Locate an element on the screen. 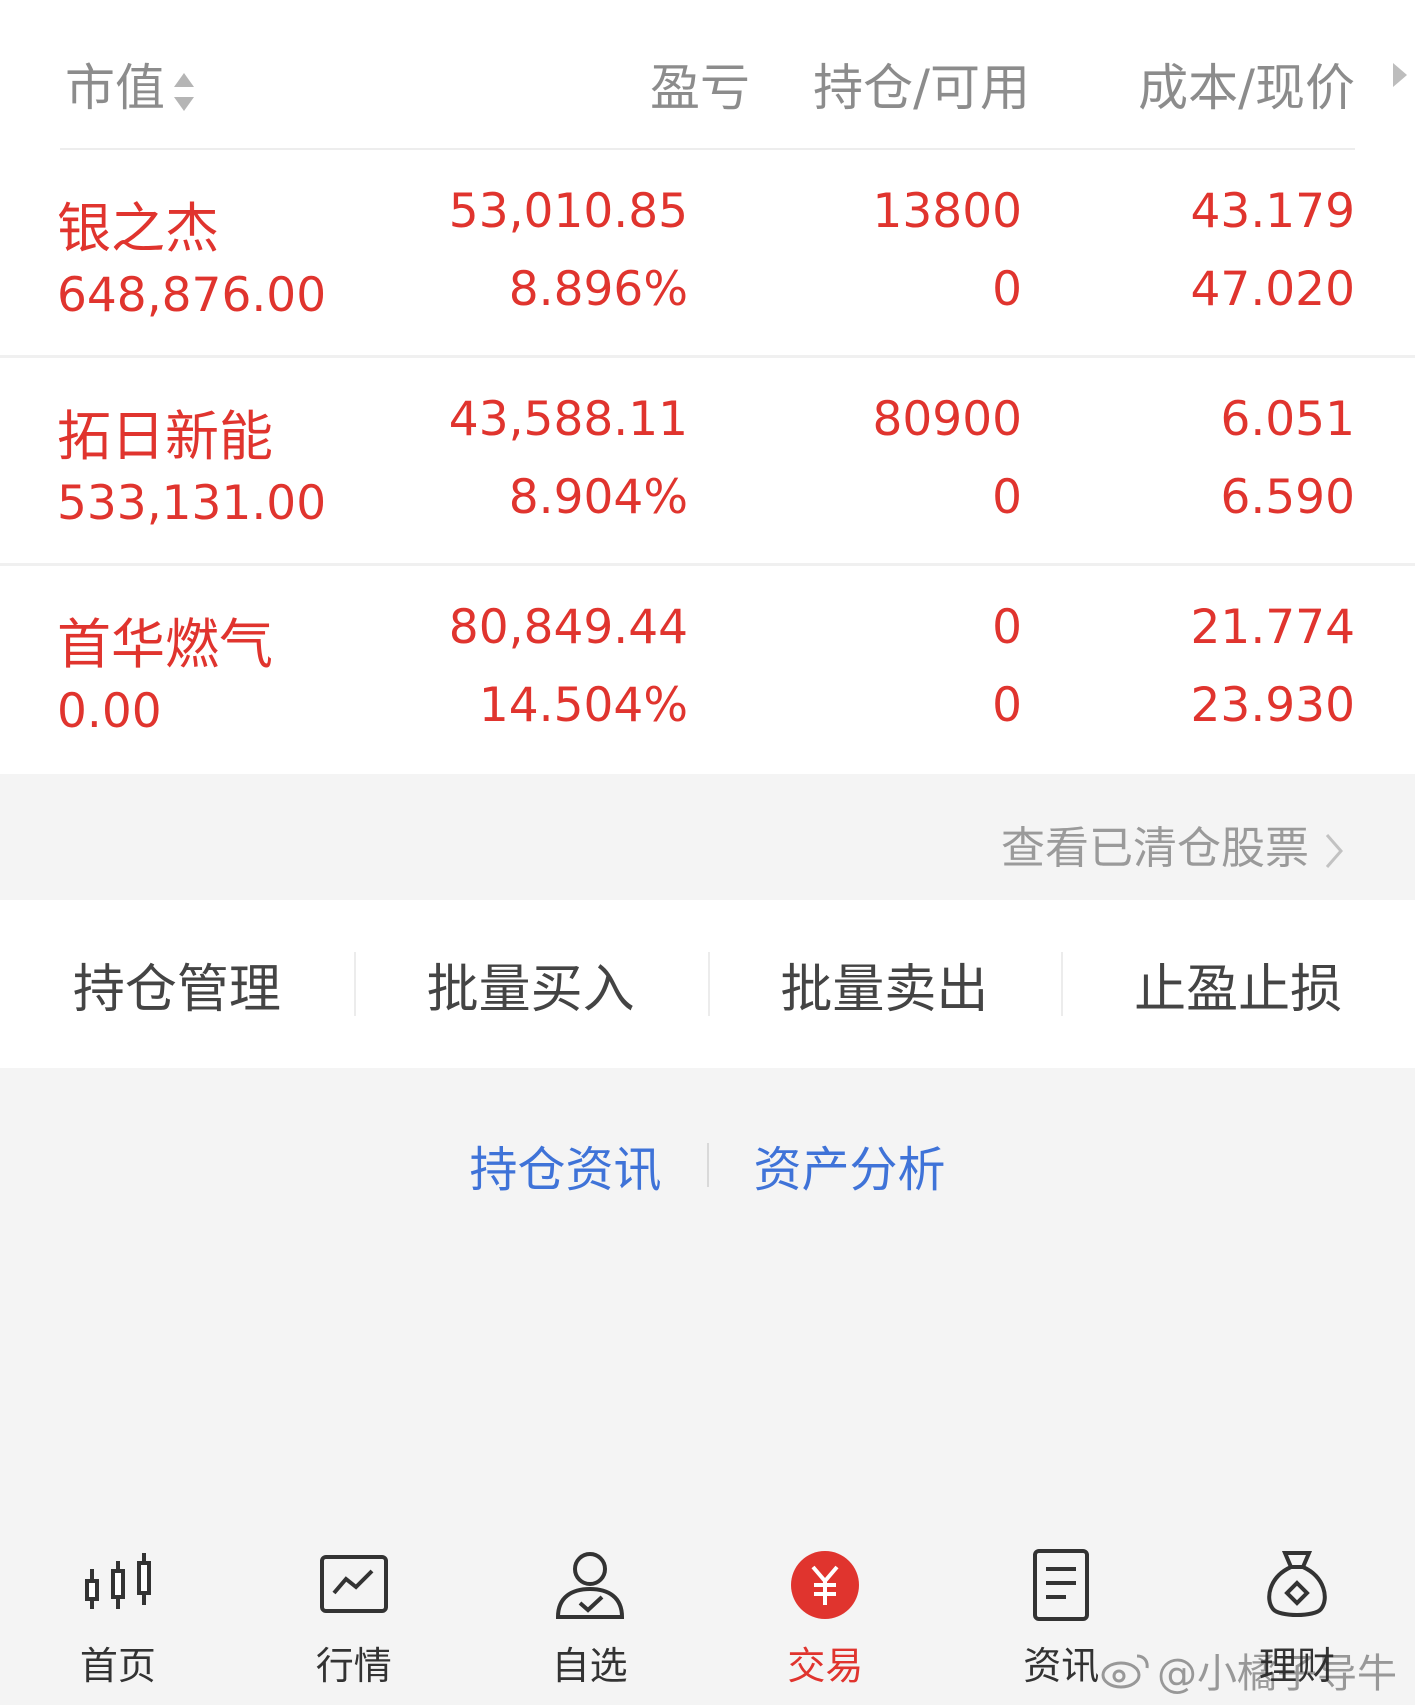 This screenshot has width=1415, height=1705. watermark: @小橘子导牛 is located at coordinates (1248, 1670).